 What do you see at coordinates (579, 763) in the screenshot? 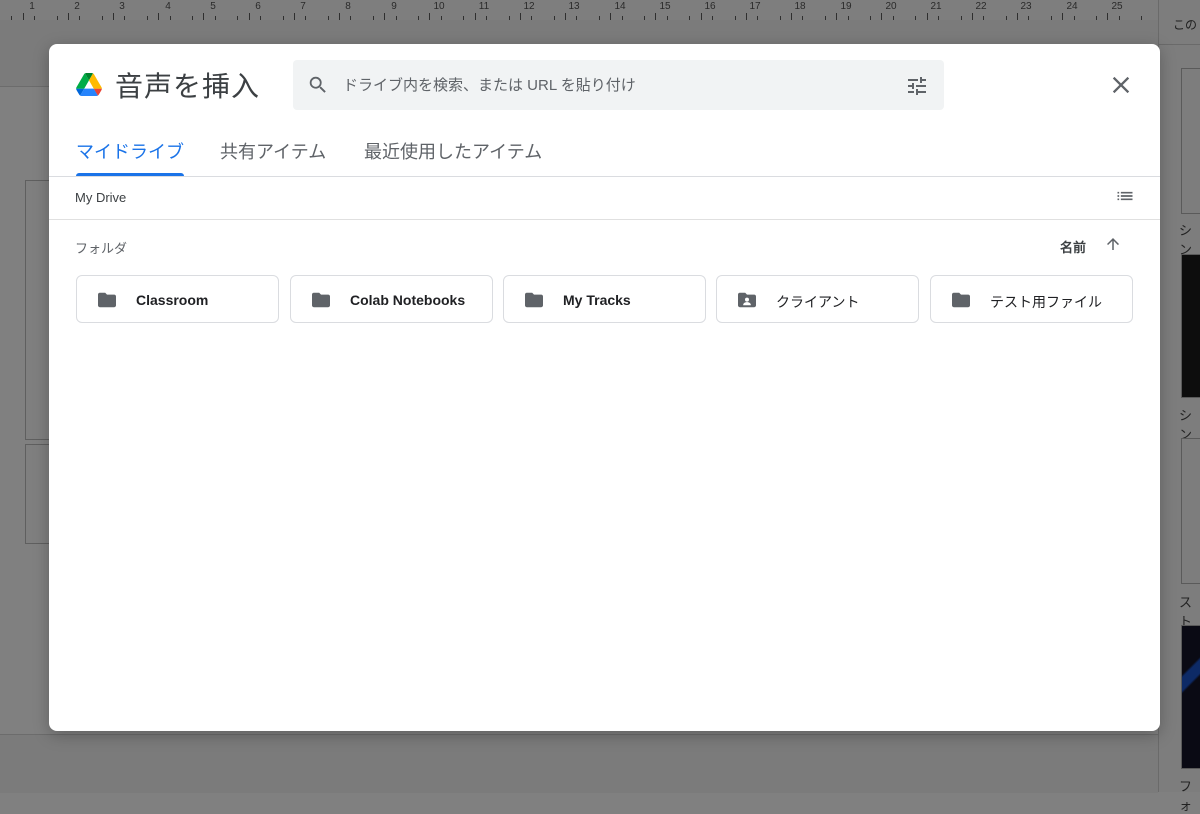
I see `editor-bottom-area` at bounding box center [579, 763].